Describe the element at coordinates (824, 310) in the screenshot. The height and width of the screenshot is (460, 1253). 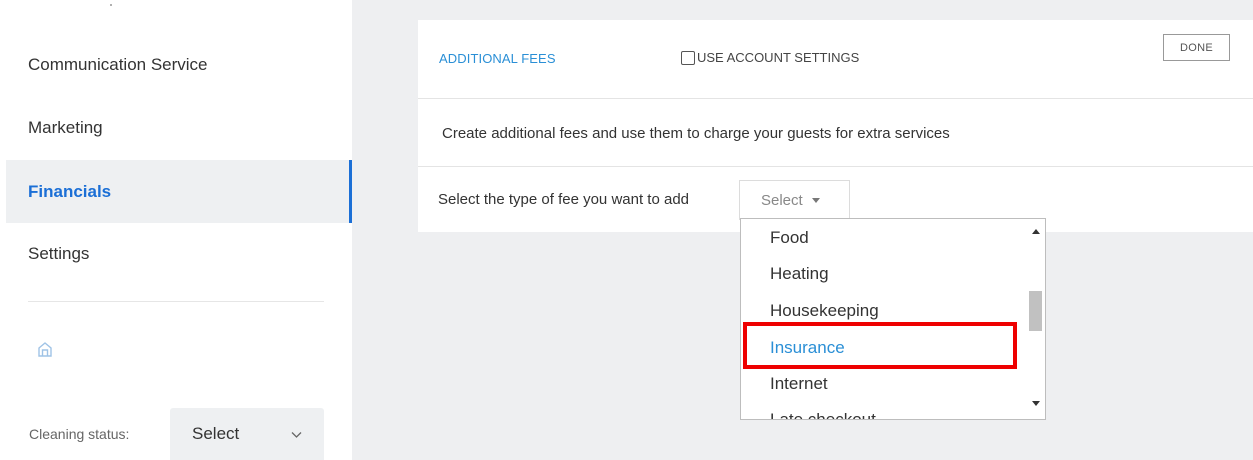
I see `option-label: Housekeeping` at that location.